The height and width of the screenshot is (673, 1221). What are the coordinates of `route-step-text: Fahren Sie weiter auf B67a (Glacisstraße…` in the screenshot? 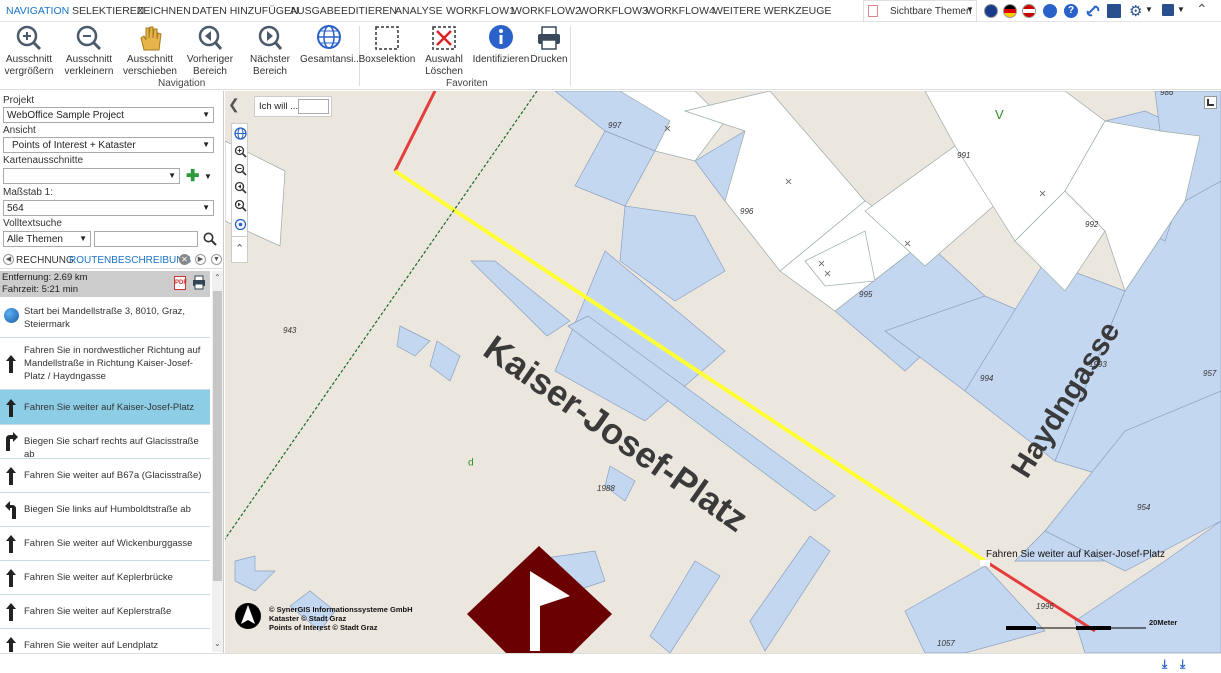 It's located at (113, 475).